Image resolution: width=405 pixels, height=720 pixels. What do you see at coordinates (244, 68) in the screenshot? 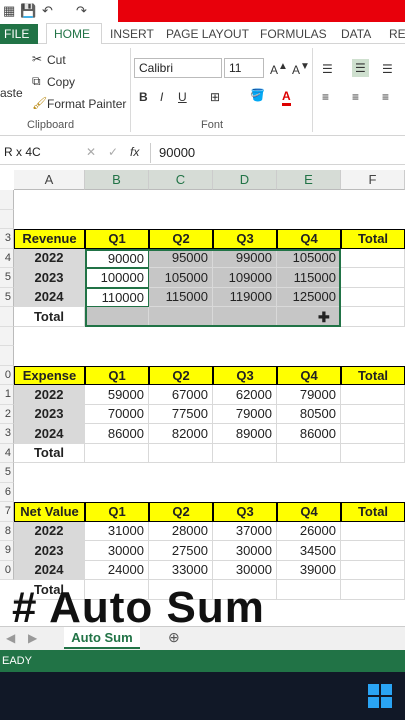
I see `font-size-select: 11` at bounding box center [244, 68].